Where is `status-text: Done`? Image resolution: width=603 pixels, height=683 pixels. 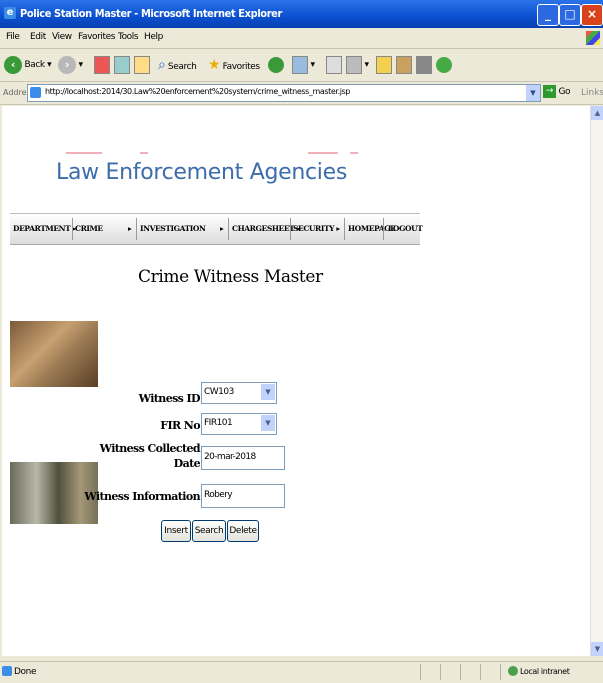 status-text: Done is located at coordinates (25, 672).